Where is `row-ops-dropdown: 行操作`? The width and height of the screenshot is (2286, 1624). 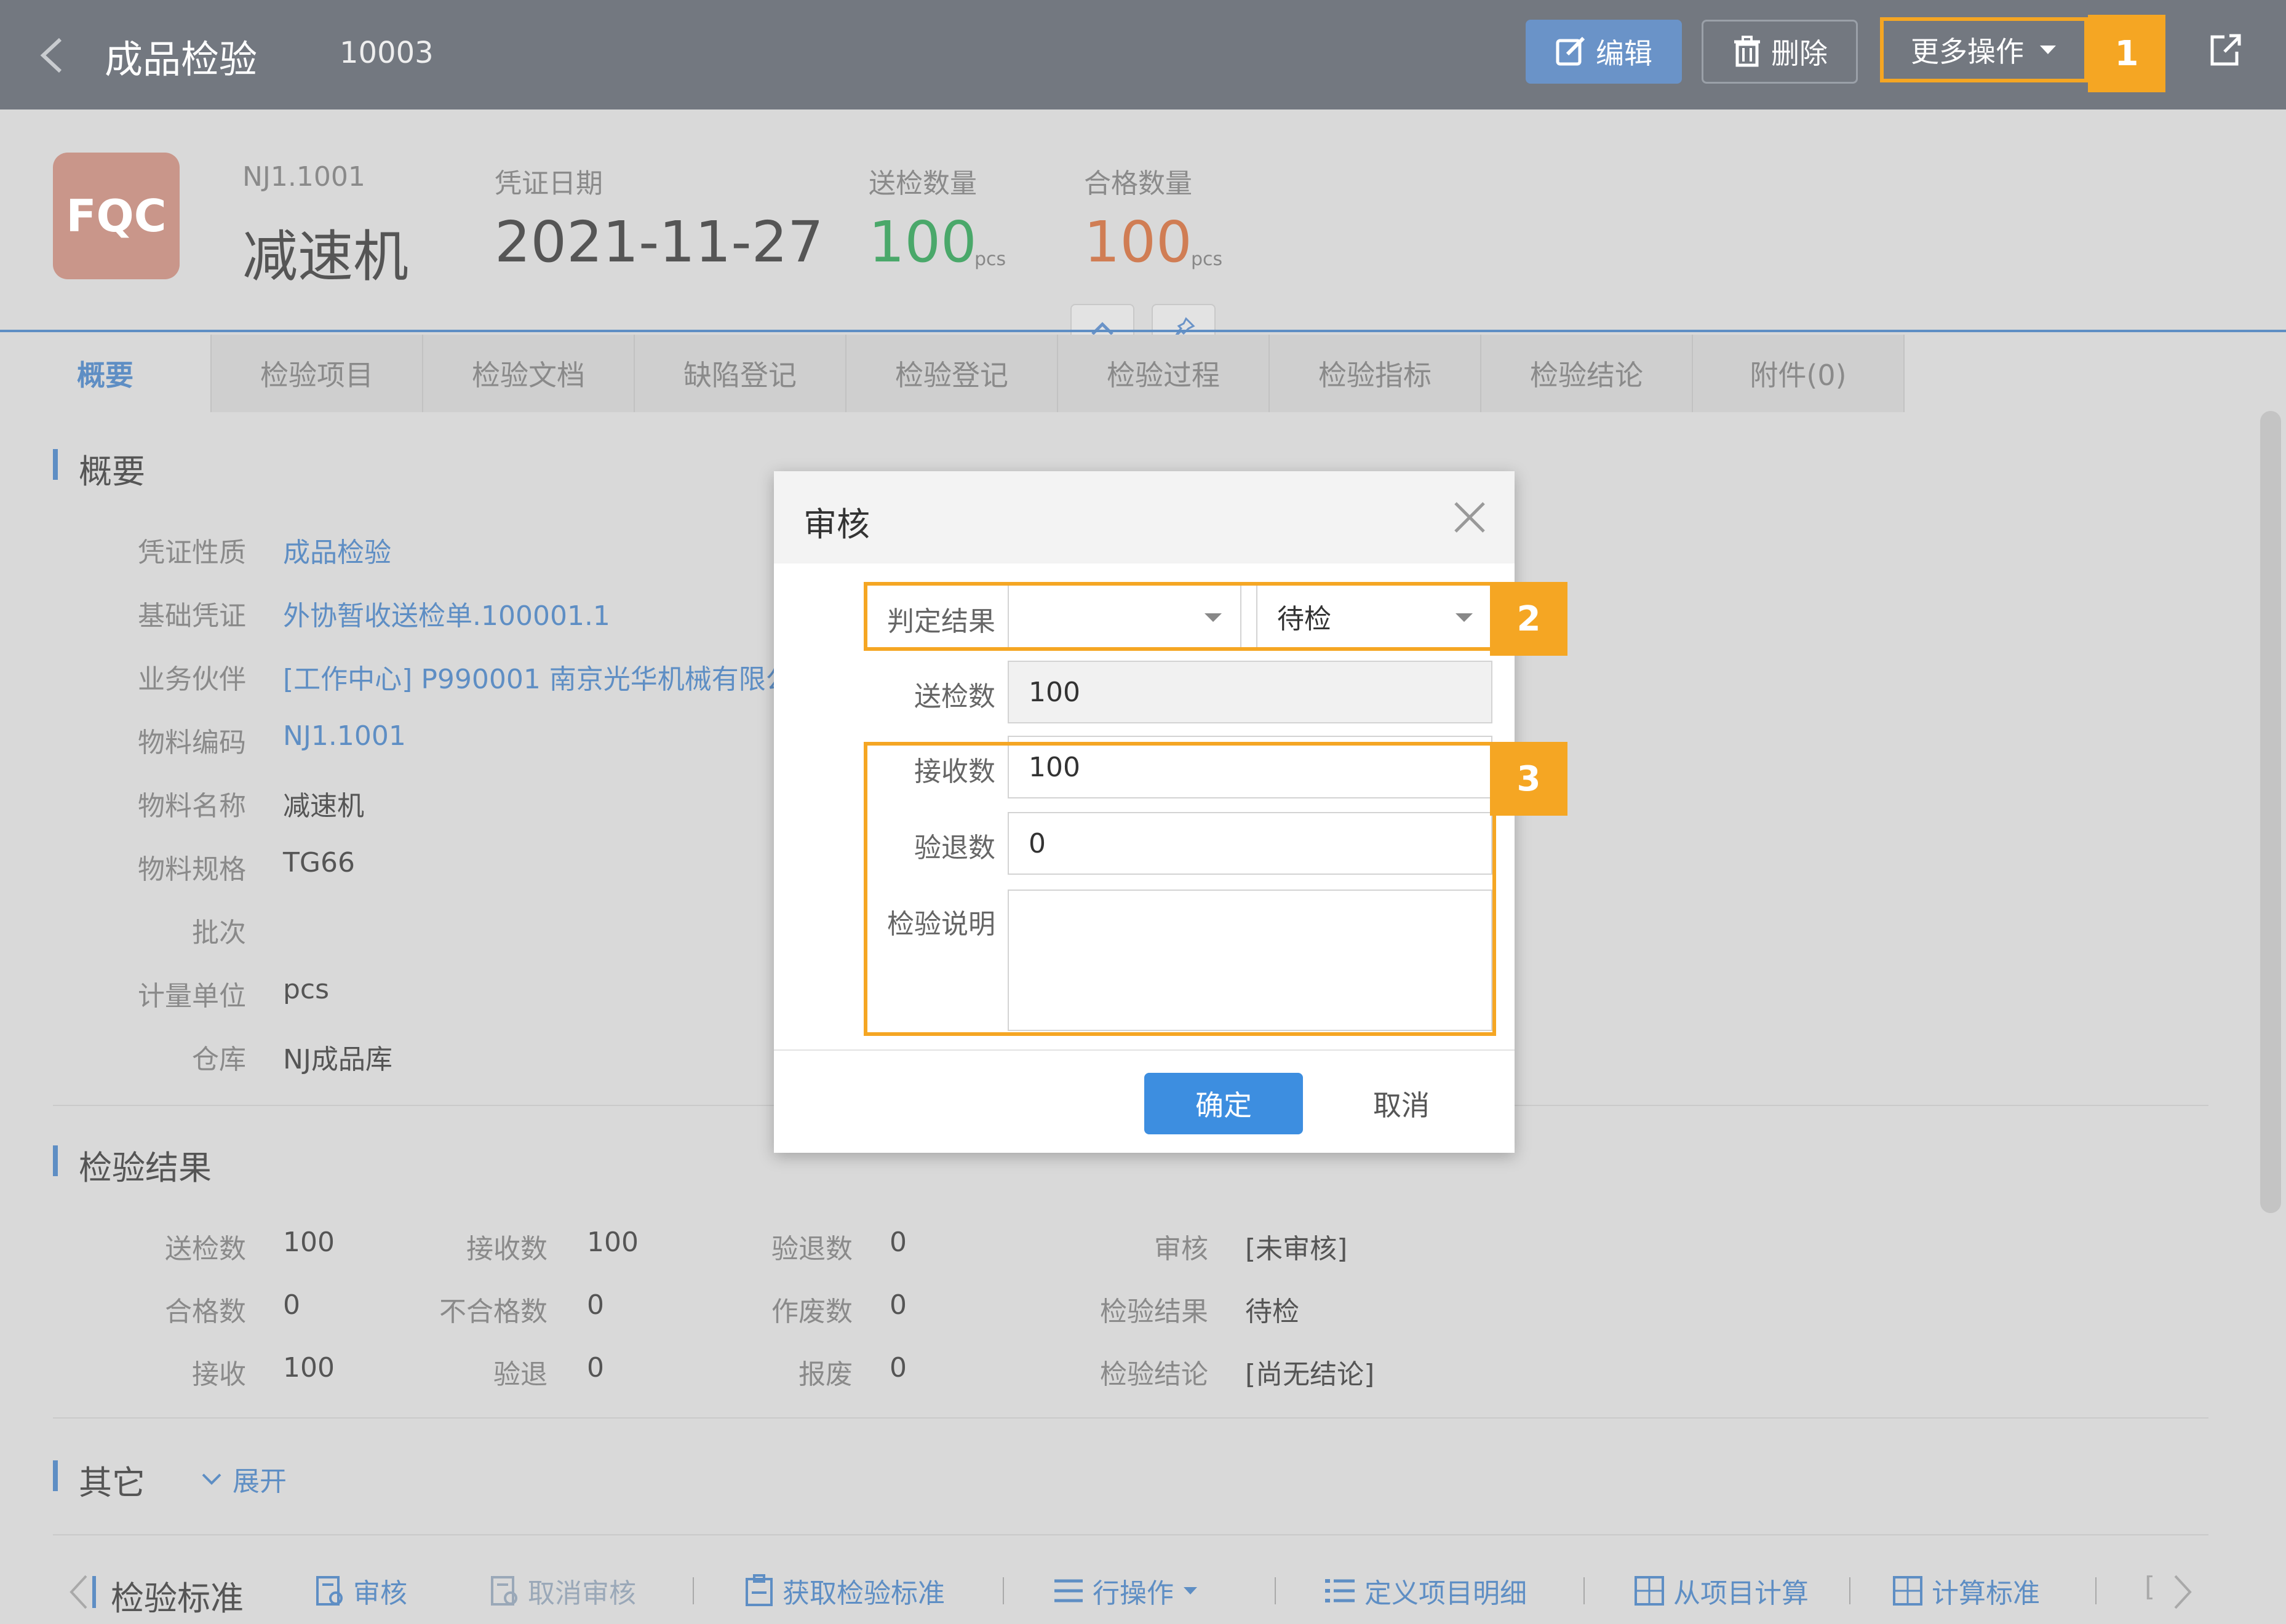 row-ops-dropdown: 行操作 is located at coordinates (1125, 1590).